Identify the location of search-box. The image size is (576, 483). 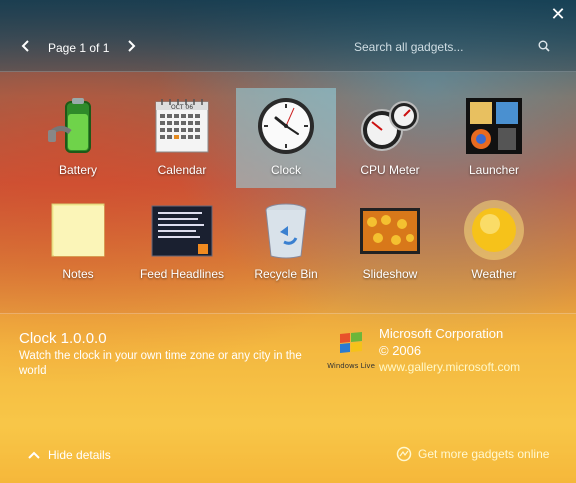
(453, 47).